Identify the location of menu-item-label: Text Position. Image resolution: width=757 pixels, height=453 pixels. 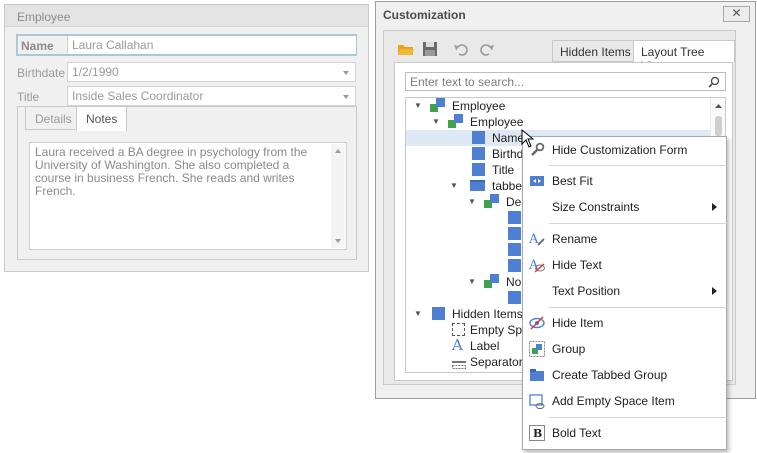
(586, 291).